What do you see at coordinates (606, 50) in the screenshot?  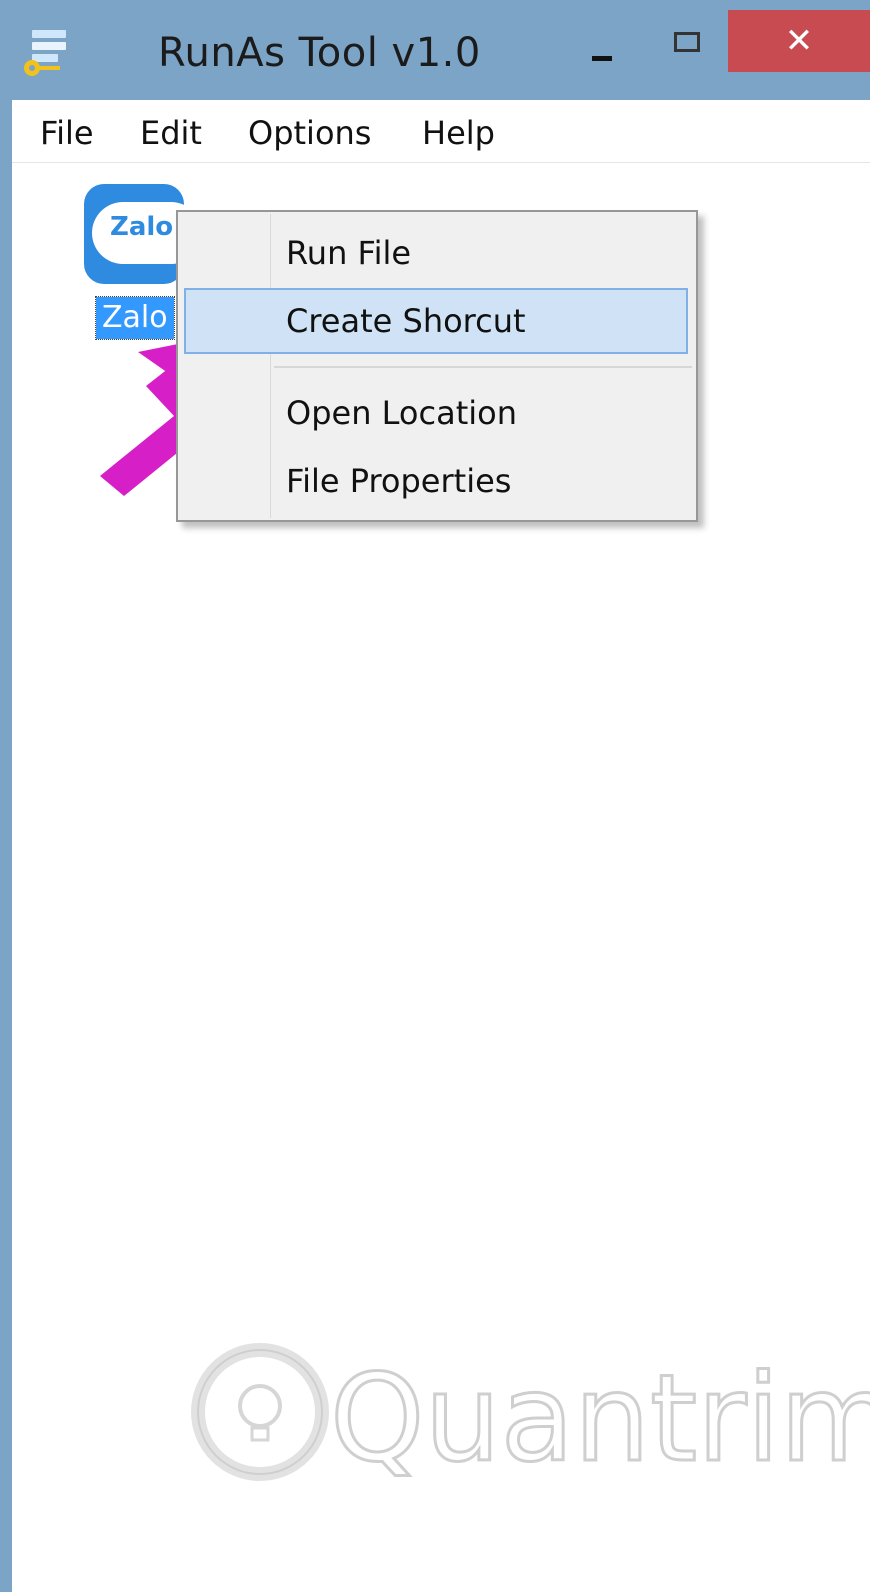 I see `minimize-button` at bounding box center [606, 50].